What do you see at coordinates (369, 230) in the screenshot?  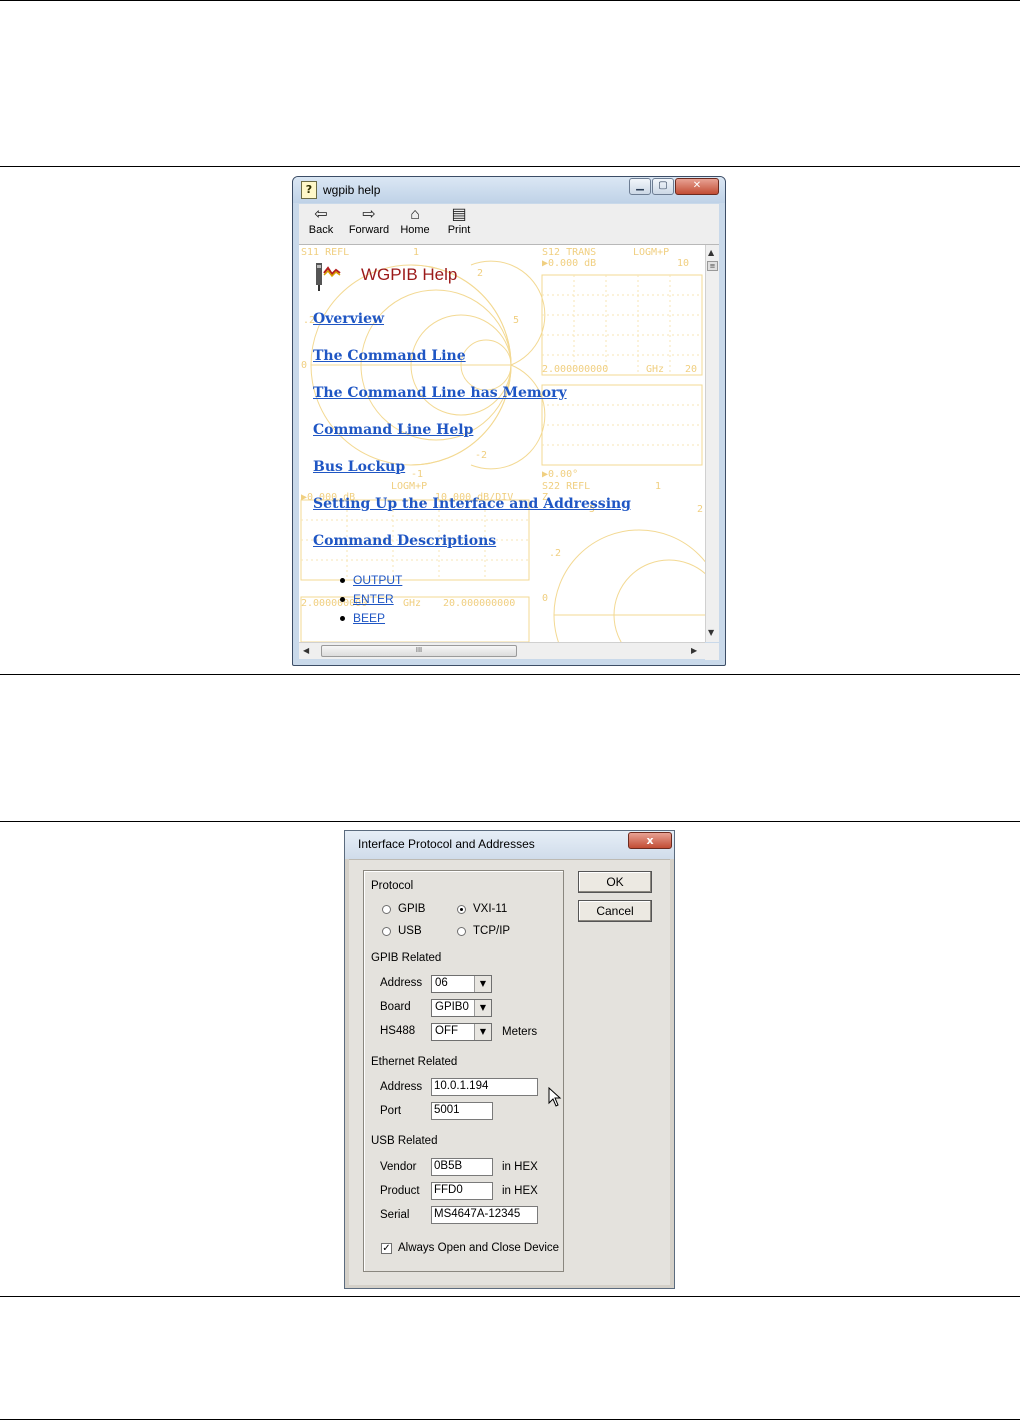 I see `forward-label: Forward` at bounding box center [369, 230].